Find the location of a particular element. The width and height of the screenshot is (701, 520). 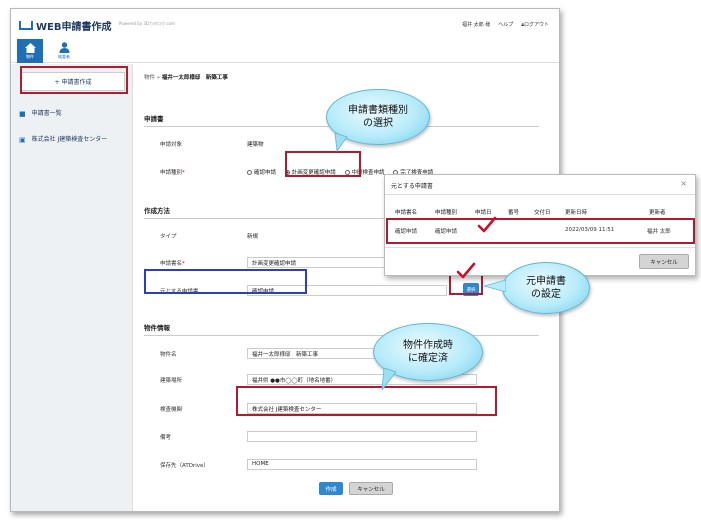

target-value: 建築物 is located at coordinates (255, 145).